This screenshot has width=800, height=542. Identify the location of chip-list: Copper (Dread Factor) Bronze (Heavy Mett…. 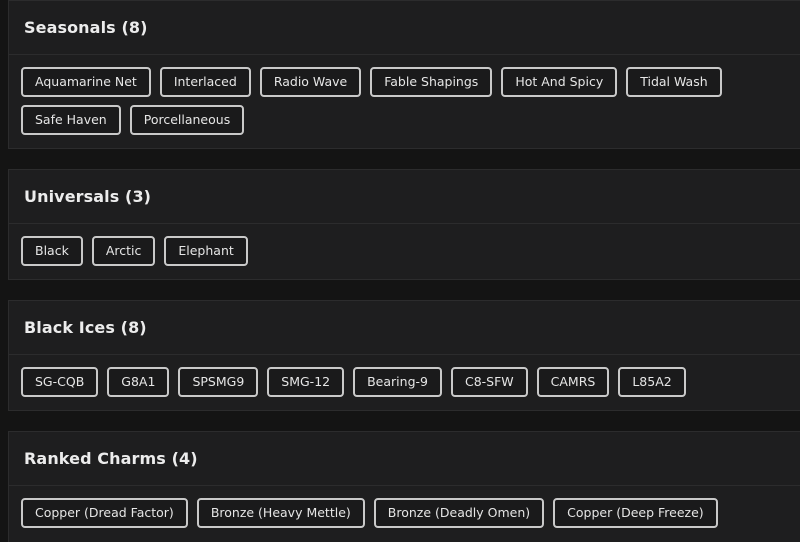
(404, 507).